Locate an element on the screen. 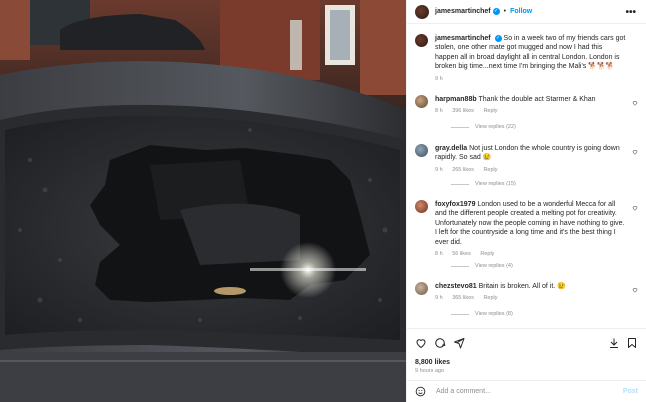 The width and height of the screenshot is (646, 402). post-header: jamesmartinchef ✓ • Follow ••• is located at coordinates (526, 12).